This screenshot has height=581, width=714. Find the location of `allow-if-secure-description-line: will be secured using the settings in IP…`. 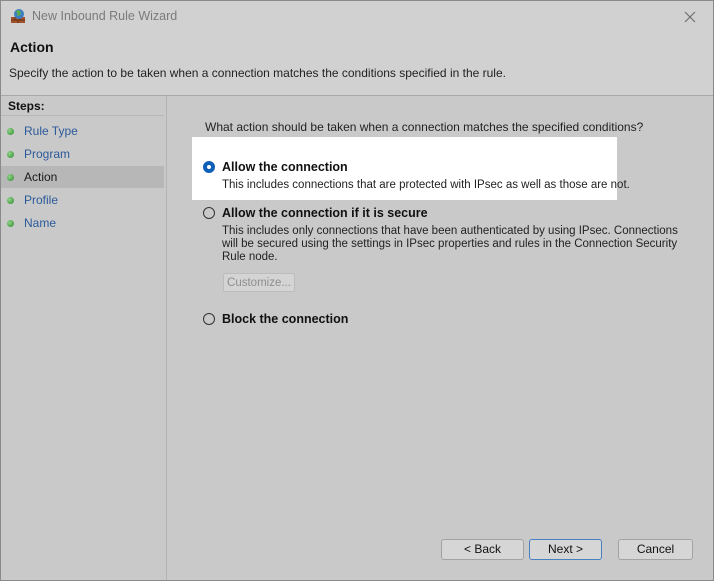

allow-if-secure-description-line: will be secured using the settings in IP… is located at coordinates (450, 244).